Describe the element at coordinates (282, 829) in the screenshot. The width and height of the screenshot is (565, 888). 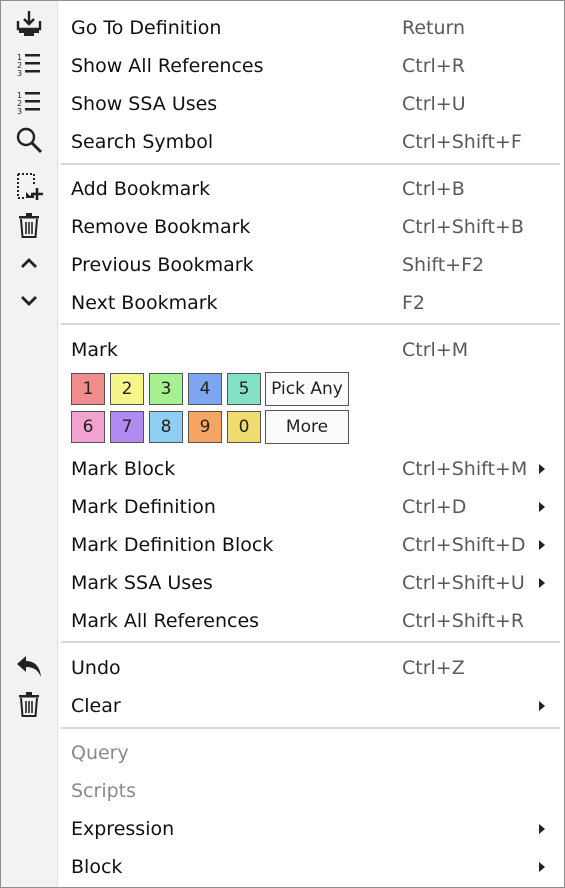
I see `menu-item-expression: Expression` at that location.